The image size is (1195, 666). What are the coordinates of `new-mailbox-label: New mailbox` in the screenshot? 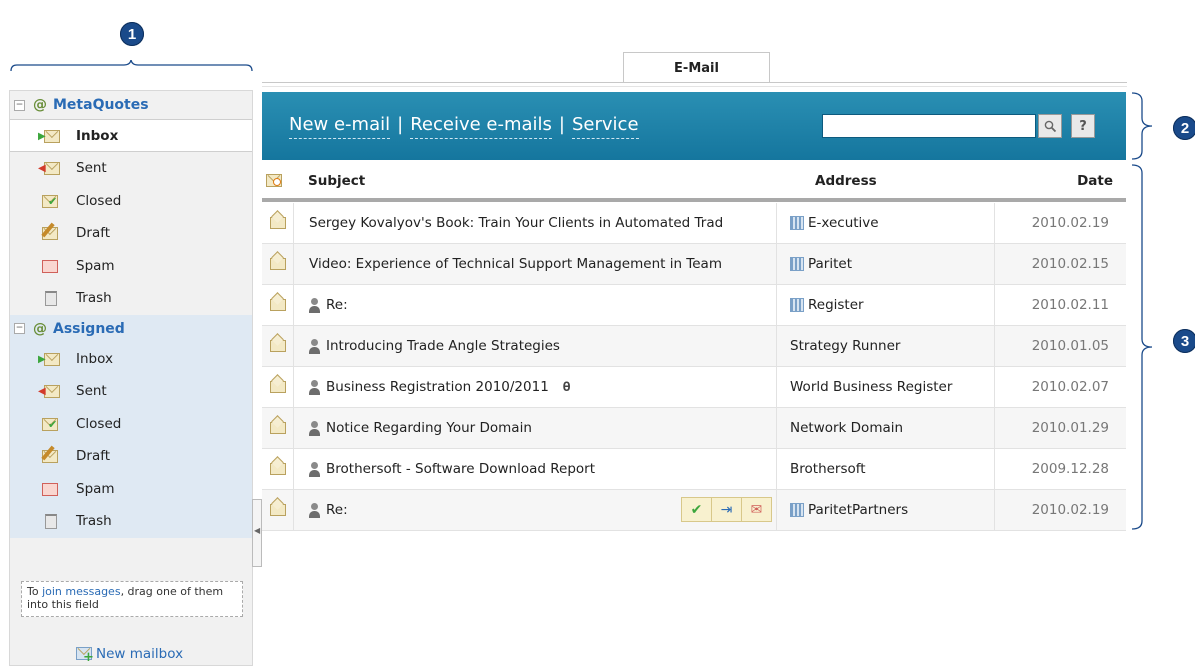 It's located at (140, 654).